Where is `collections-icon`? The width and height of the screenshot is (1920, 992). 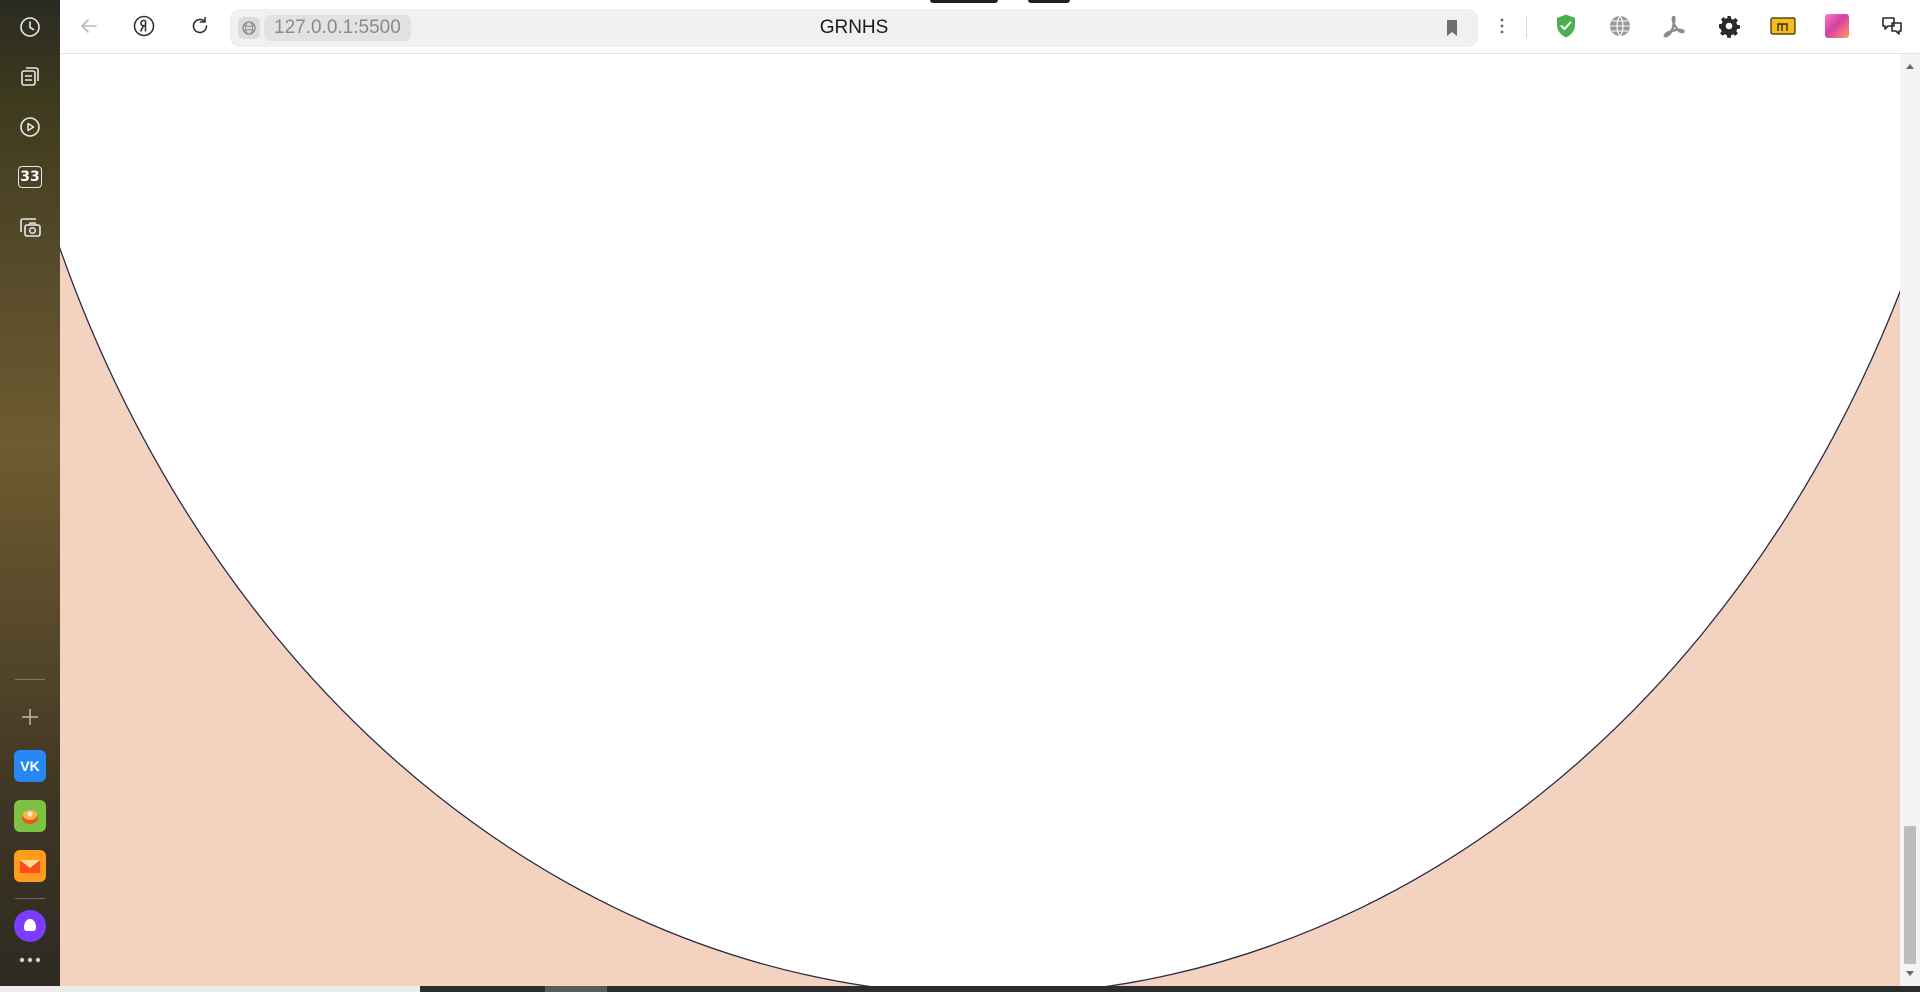
collections-icon is located at coordinates (30, 76).